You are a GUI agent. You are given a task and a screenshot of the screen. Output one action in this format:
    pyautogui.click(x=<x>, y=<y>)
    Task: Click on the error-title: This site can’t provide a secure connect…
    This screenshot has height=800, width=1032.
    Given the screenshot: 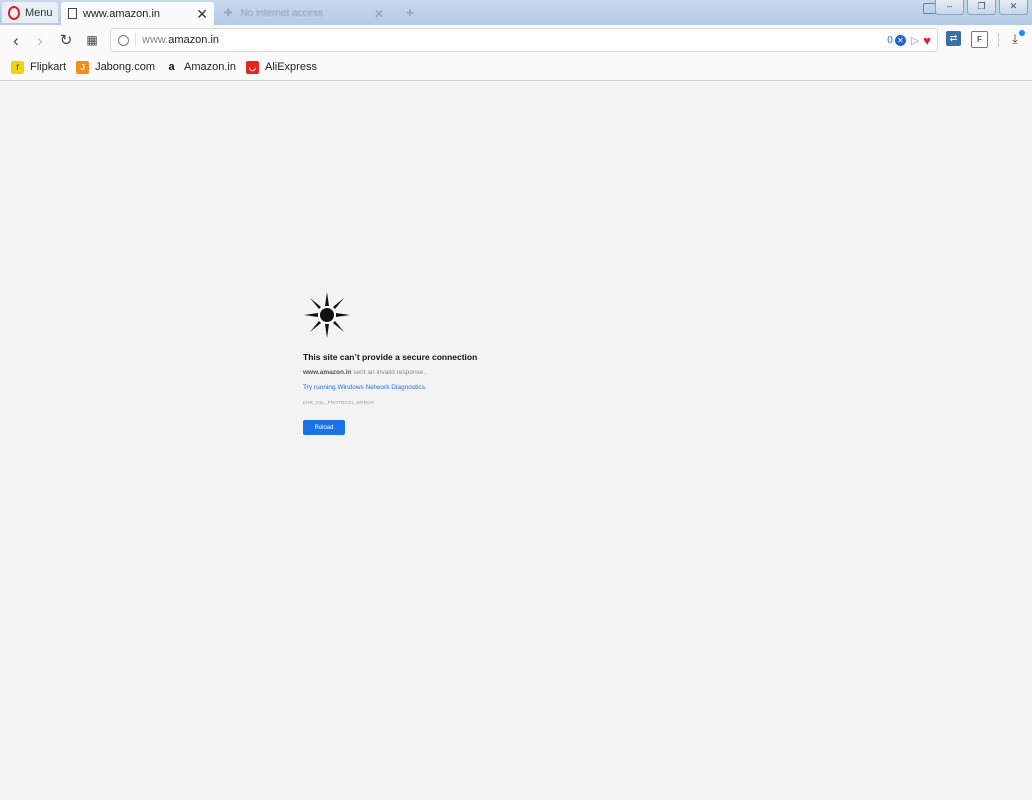 What is the action you would take?
    pyautogui.click(x=390, y=357)
    